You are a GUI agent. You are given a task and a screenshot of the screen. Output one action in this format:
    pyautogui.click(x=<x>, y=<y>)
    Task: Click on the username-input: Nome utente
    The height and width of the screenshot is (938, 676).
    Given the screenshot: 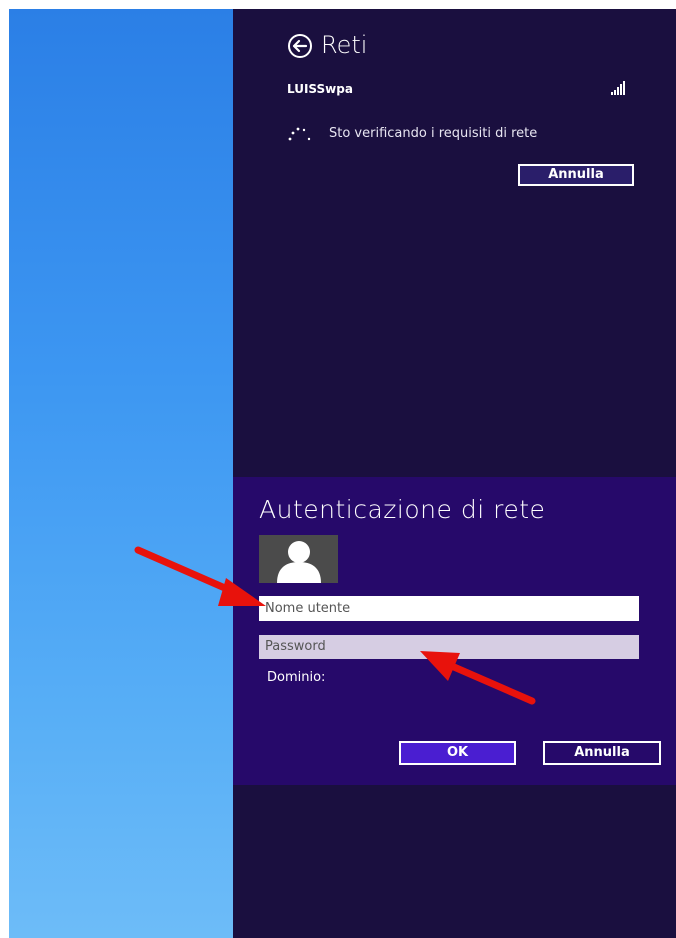 What is the action you would take?
    pyautogui.click(x=449, y=608)
    